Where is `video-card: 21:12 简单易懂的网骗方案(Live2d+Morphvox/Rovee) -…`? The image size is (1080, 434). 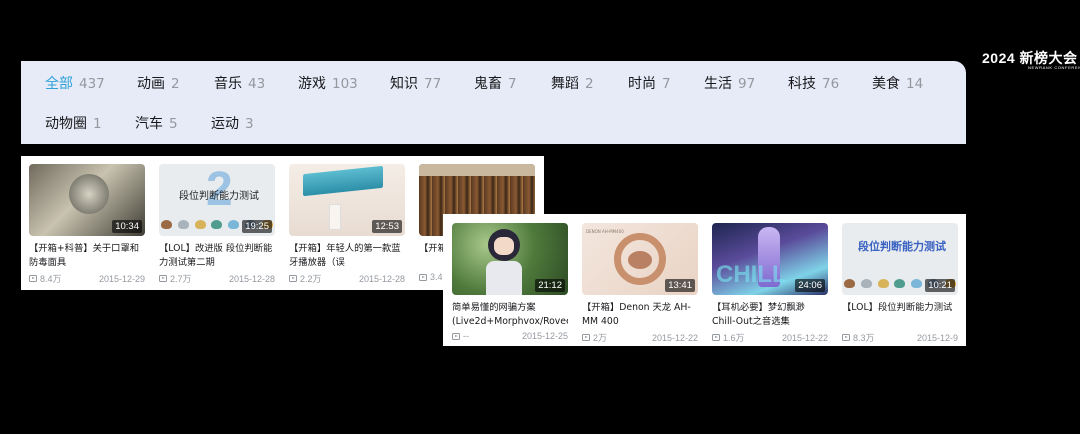 video-card: 21:12 简单易懂的网骗方案(Live2d+Morphvox/Rovee) -… is located at coordinates (510, 282).